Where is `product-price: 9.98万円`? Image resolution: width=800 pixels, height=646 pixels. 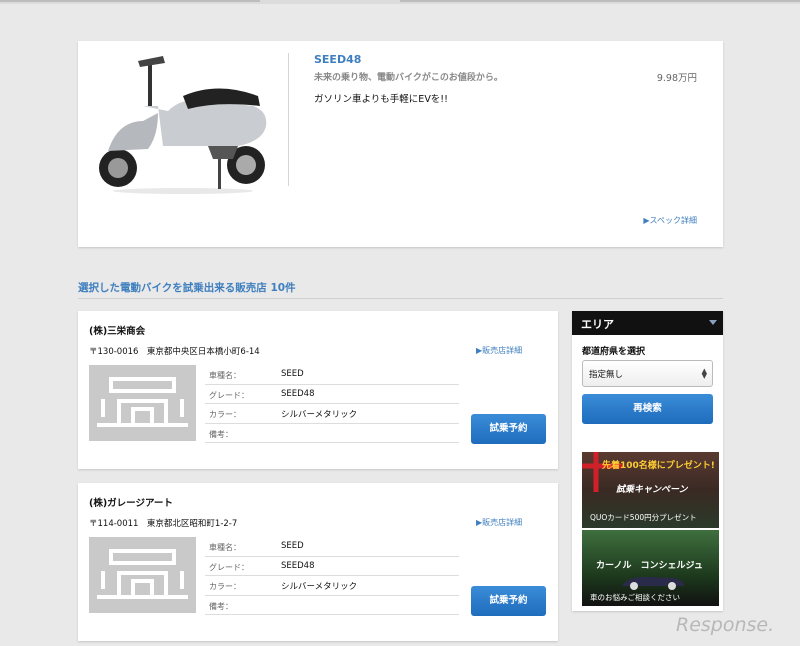
product-price: 9.98万円 is located at coordinates (676, 78).